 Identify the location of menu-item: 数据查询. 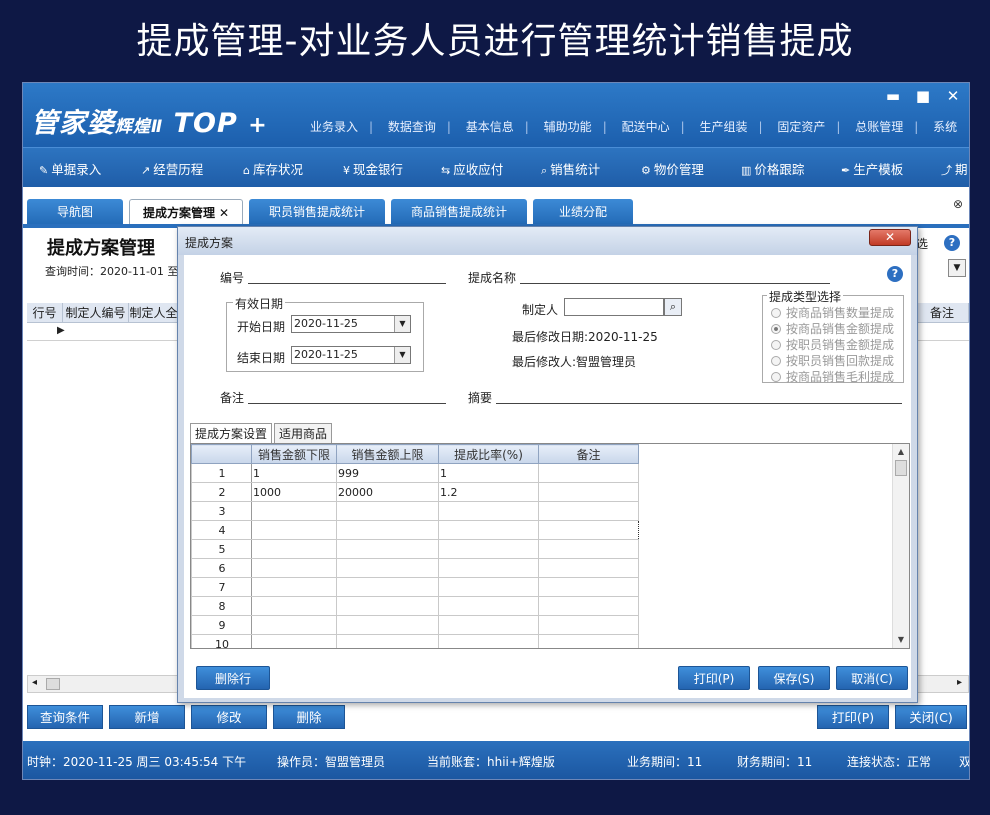
(412, 127).